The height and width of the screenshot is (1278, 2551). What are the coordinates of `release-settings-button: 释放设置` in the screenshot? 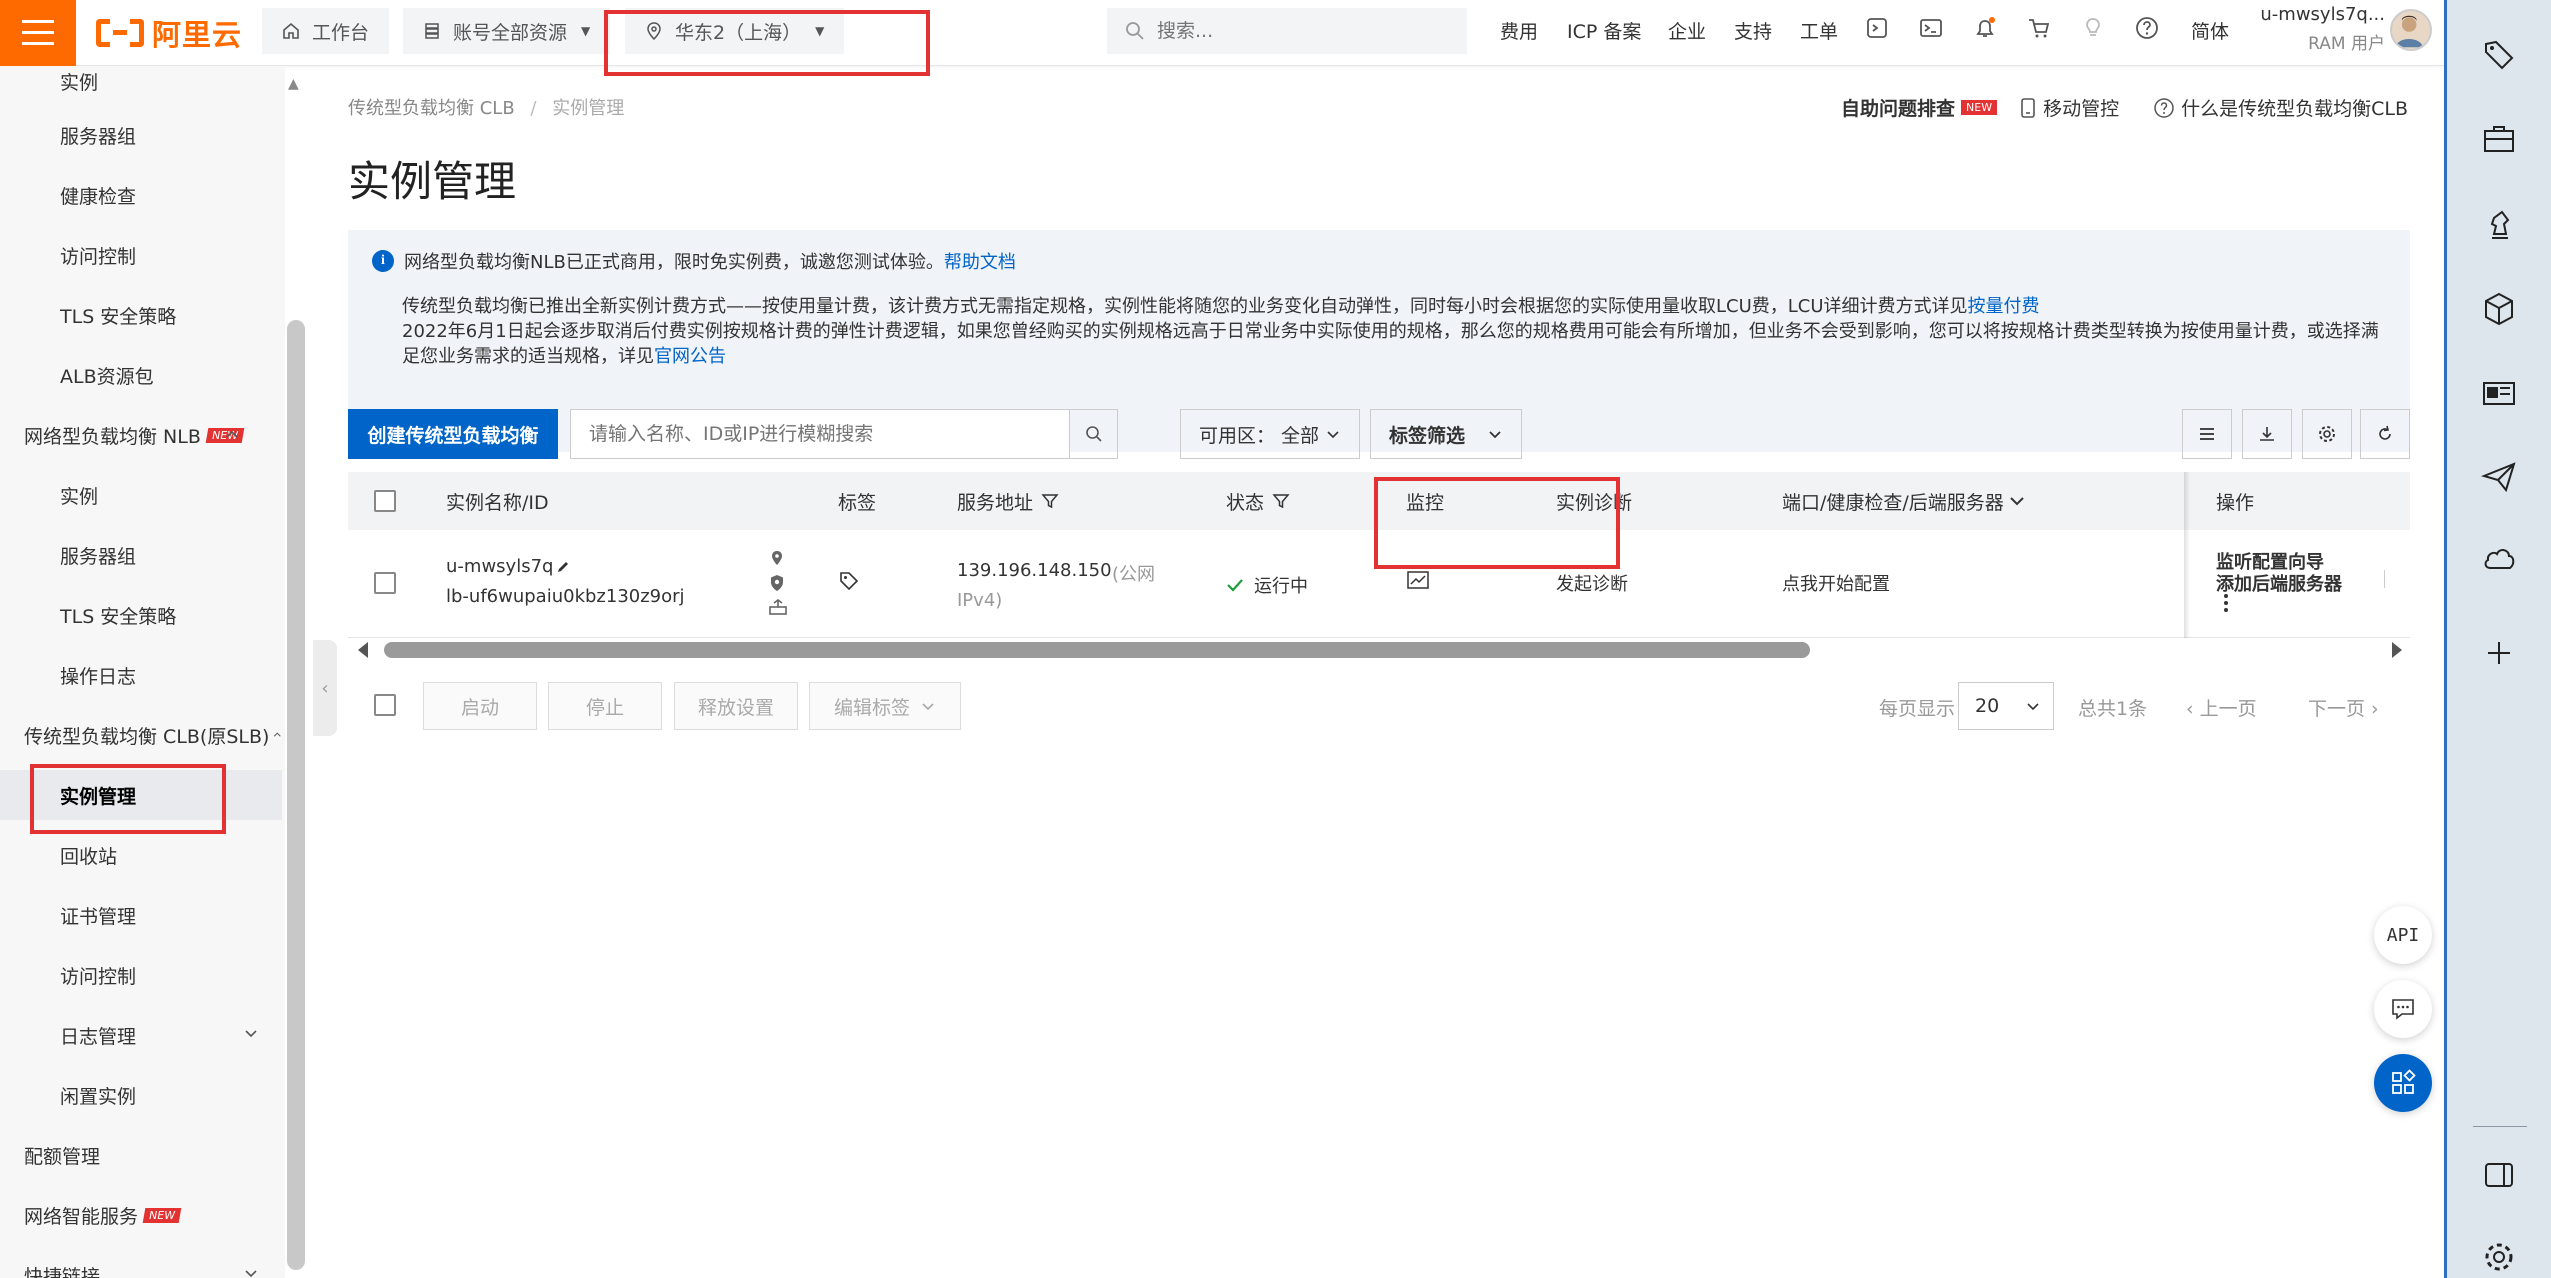 It's located at (736, 706).